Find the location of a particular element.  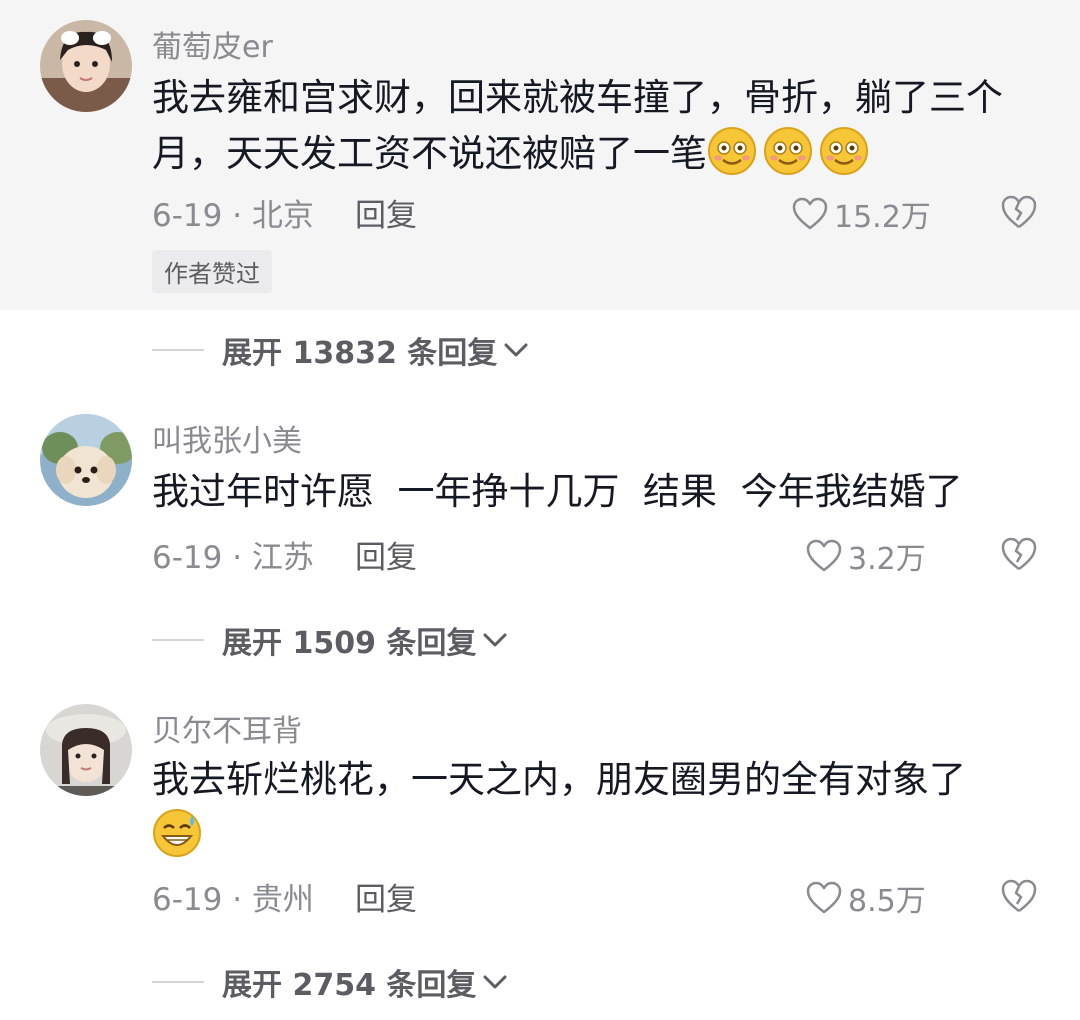

comment-meta: 6-19 · 北京 is located at coordinates (233, 216).